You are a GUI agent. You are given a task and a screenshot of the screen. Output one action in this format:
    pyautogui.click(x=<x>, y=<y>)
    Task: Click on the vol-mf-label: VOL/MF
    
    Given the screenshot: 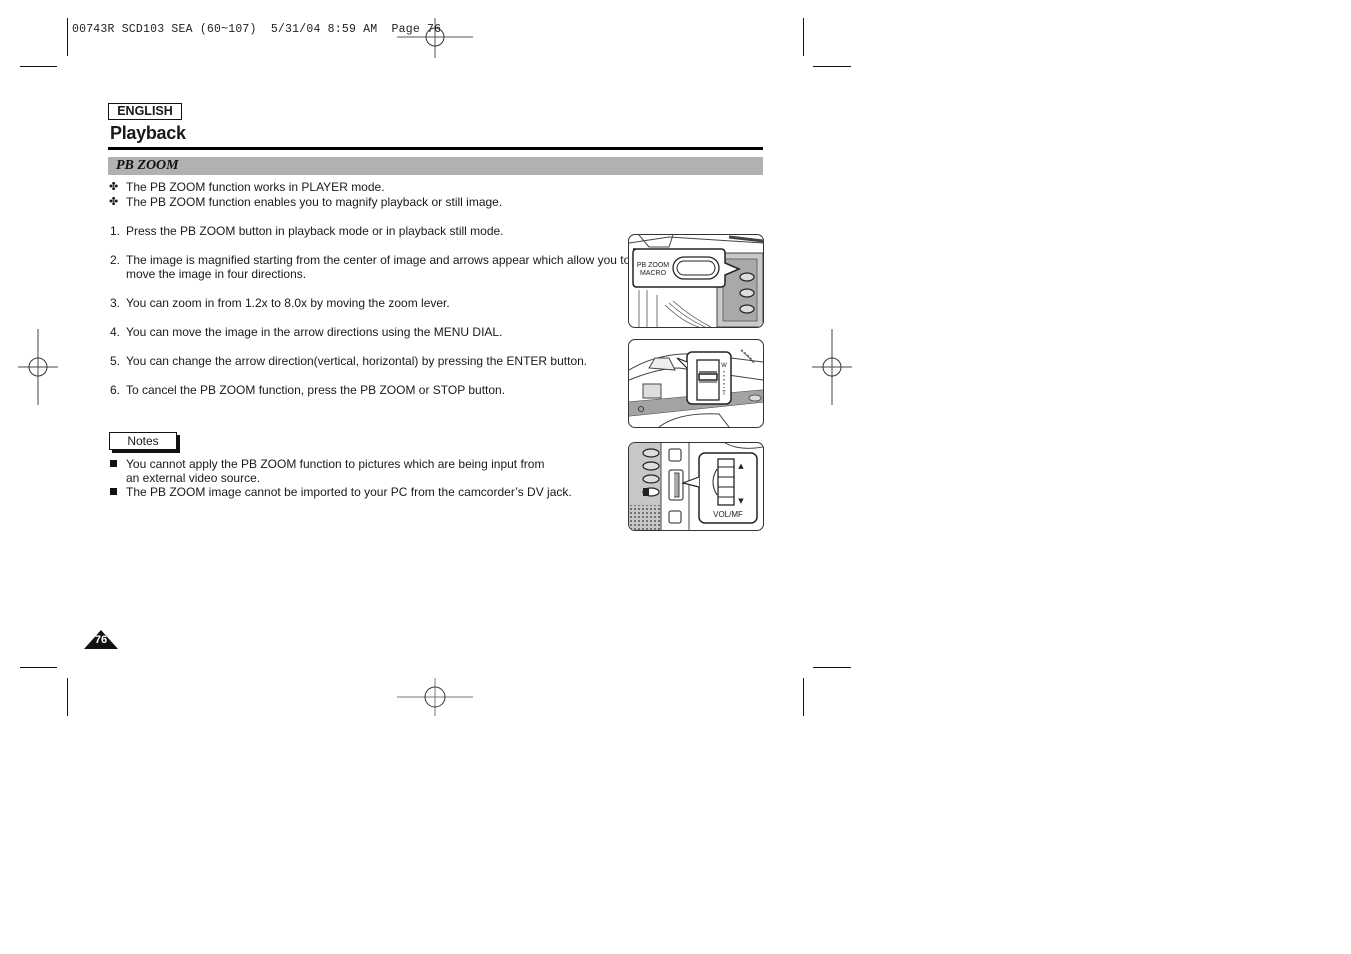 What is the action you would take?
    pyautogui.click(x=728, y=514)
    